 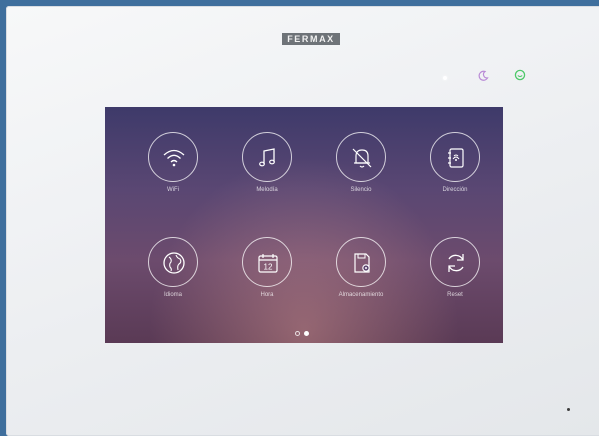 I want to click on menu-label: Almacenamiento, so click(x=361, y=295).